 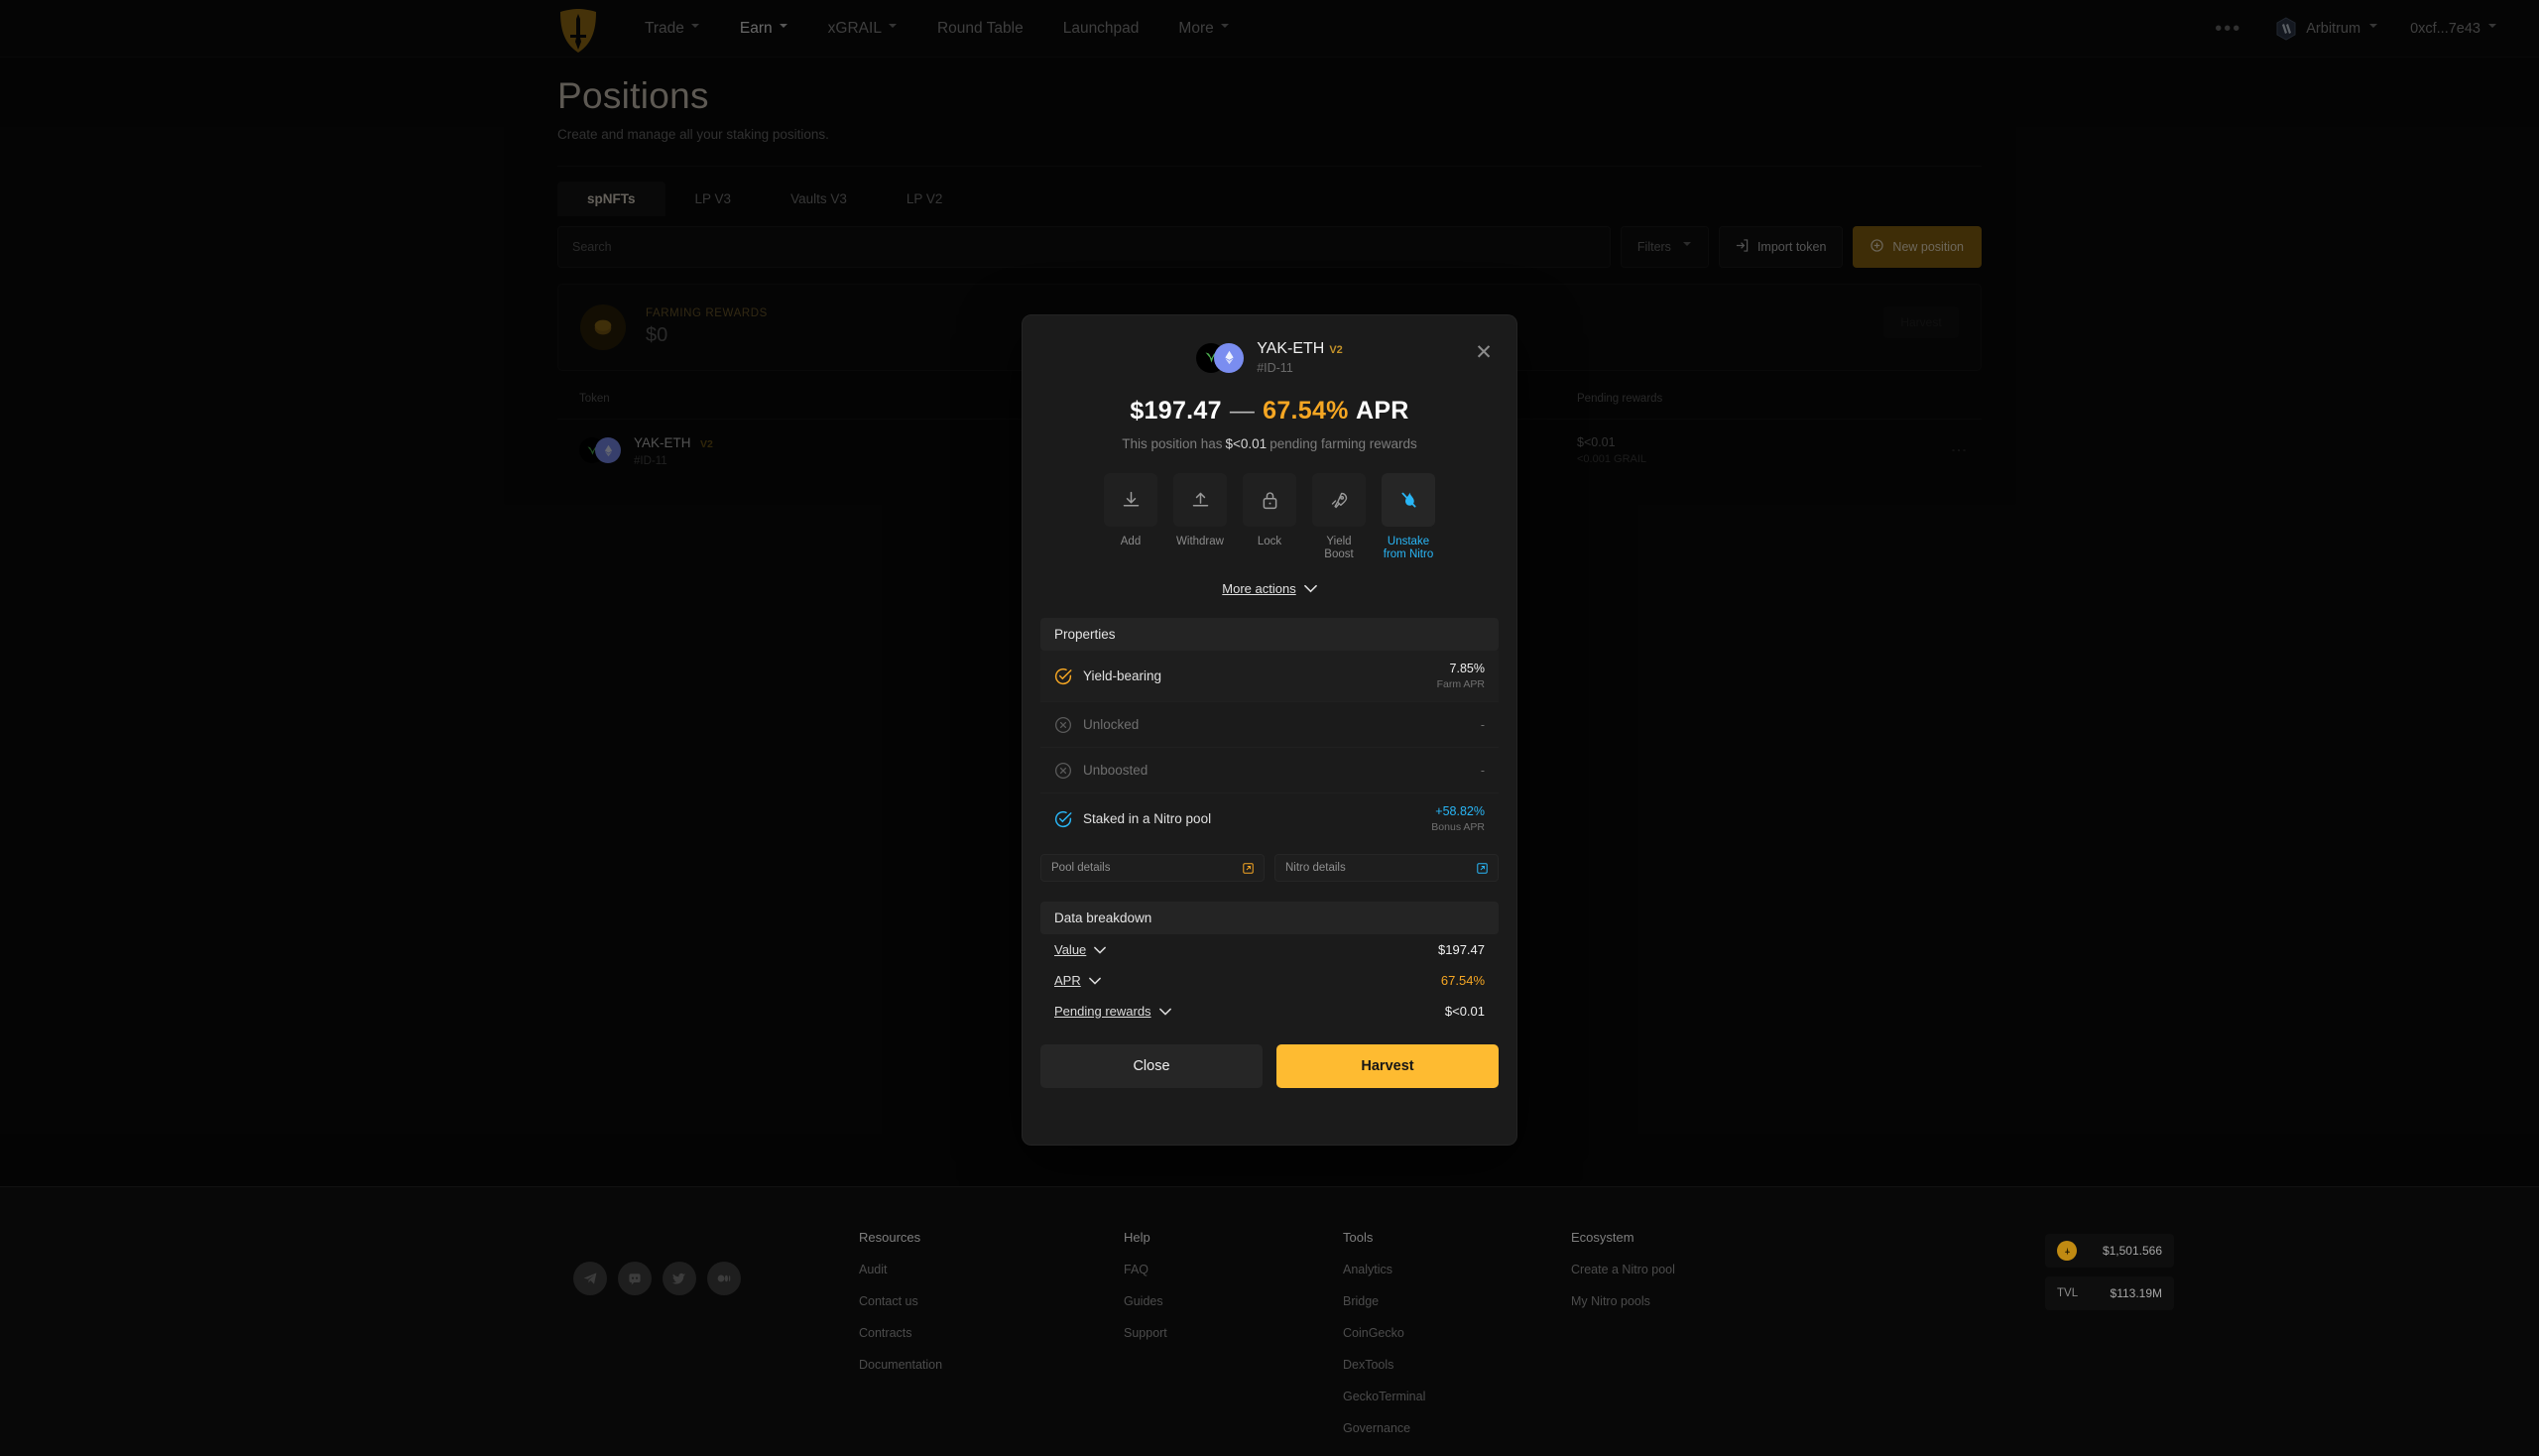 What do you see at coordinates (1339, 500) in the screenshot?
I see `rocket-icon` at bounding box center [1339, 500].